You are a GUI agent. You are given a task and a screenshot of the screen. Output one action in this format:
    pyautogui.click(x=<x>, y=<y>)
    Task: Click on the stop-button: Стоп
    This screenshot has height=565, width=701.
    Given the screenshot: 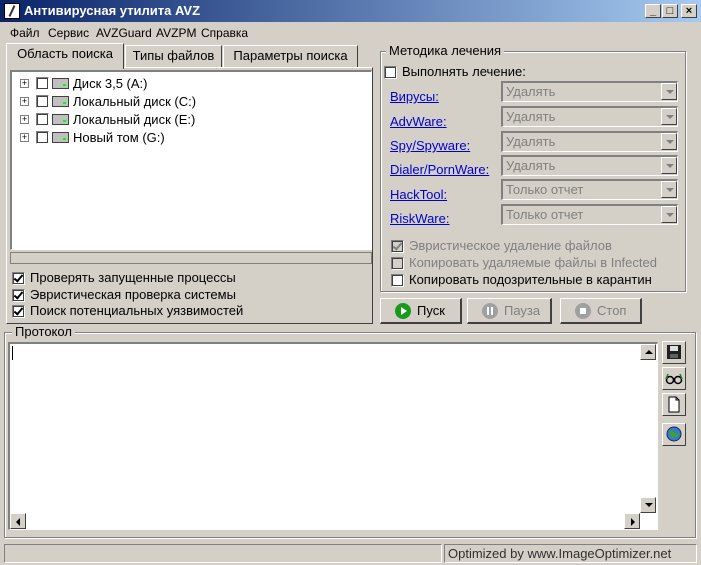 What is the action you would take?
    pyautogui.click(x=601, y=311)
    